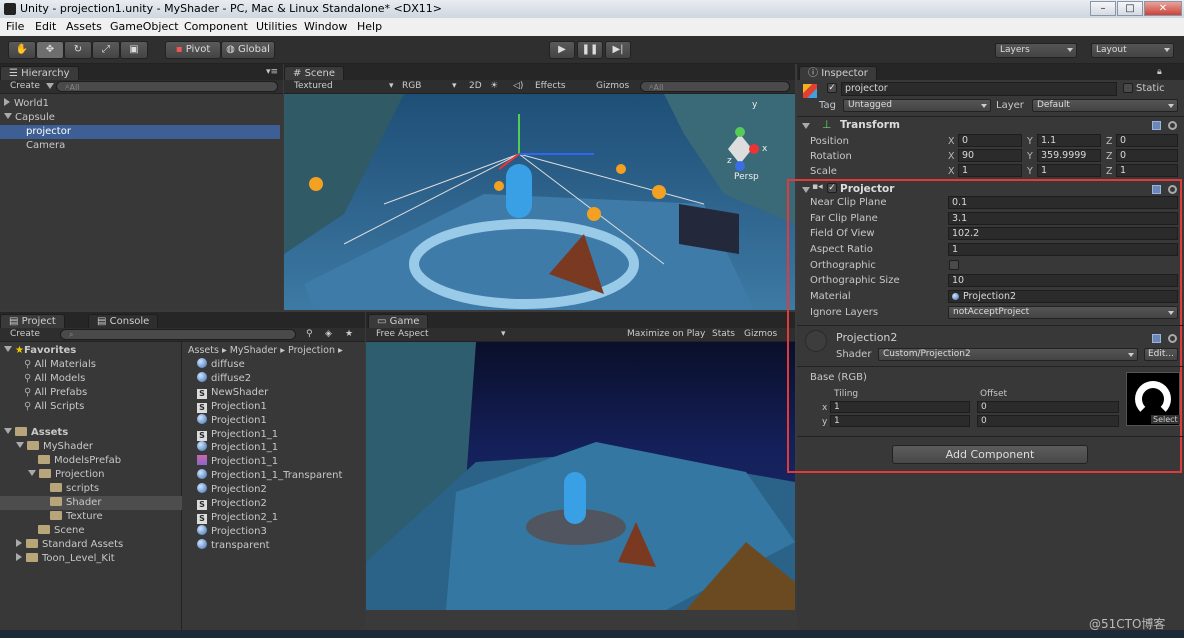  What do you see at coordinates (167, 86) in the screenshot?
I see `hierarchy-search-input: ⌕ All` at bounding box center [167, 86].